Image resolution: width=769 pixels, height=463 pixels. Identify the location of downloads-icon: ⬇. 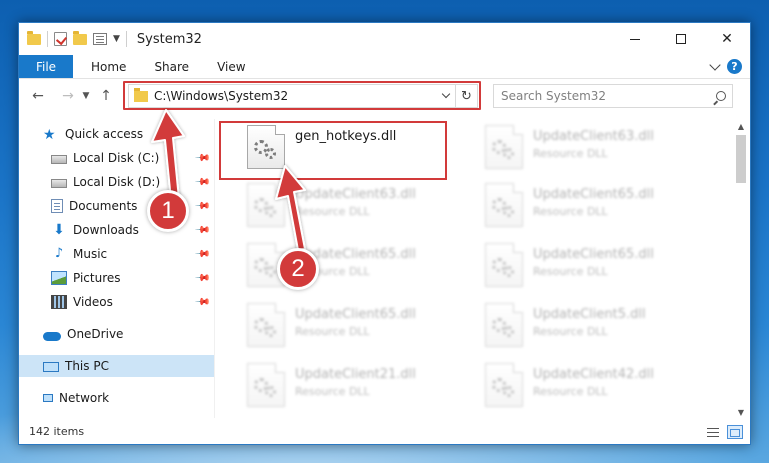
(59, 230).